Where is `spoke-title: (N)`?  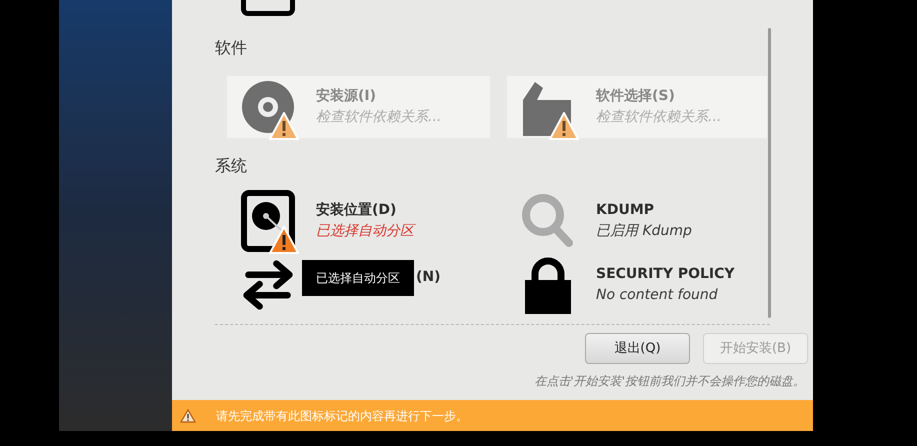 spoke-title: (N) is located at coordinates (428, 277).